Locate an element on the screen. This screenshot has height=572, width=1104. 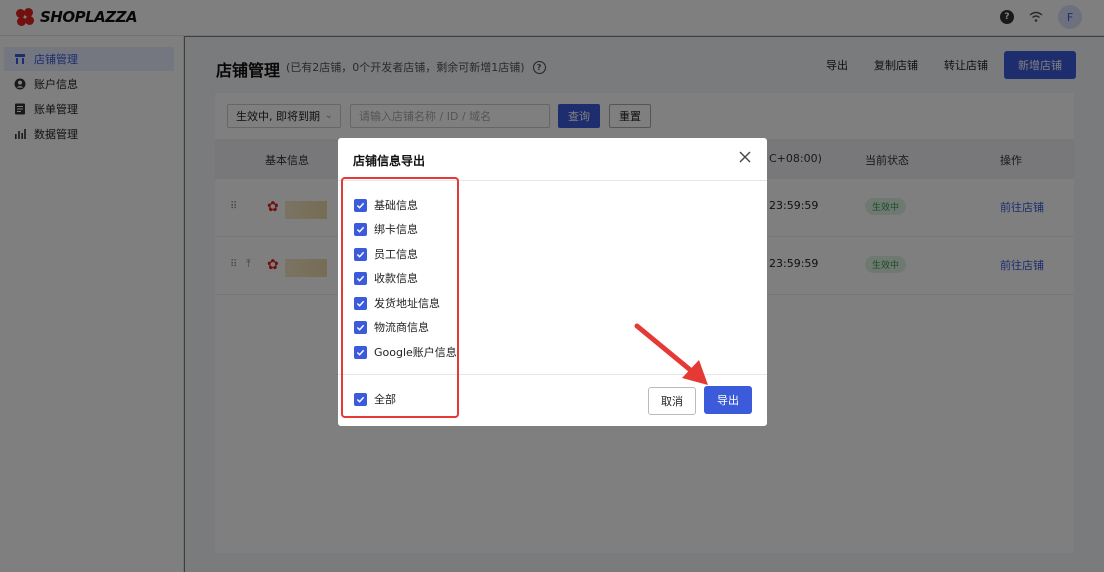
annotation-highlight-box is located at coordinates (400, 297).